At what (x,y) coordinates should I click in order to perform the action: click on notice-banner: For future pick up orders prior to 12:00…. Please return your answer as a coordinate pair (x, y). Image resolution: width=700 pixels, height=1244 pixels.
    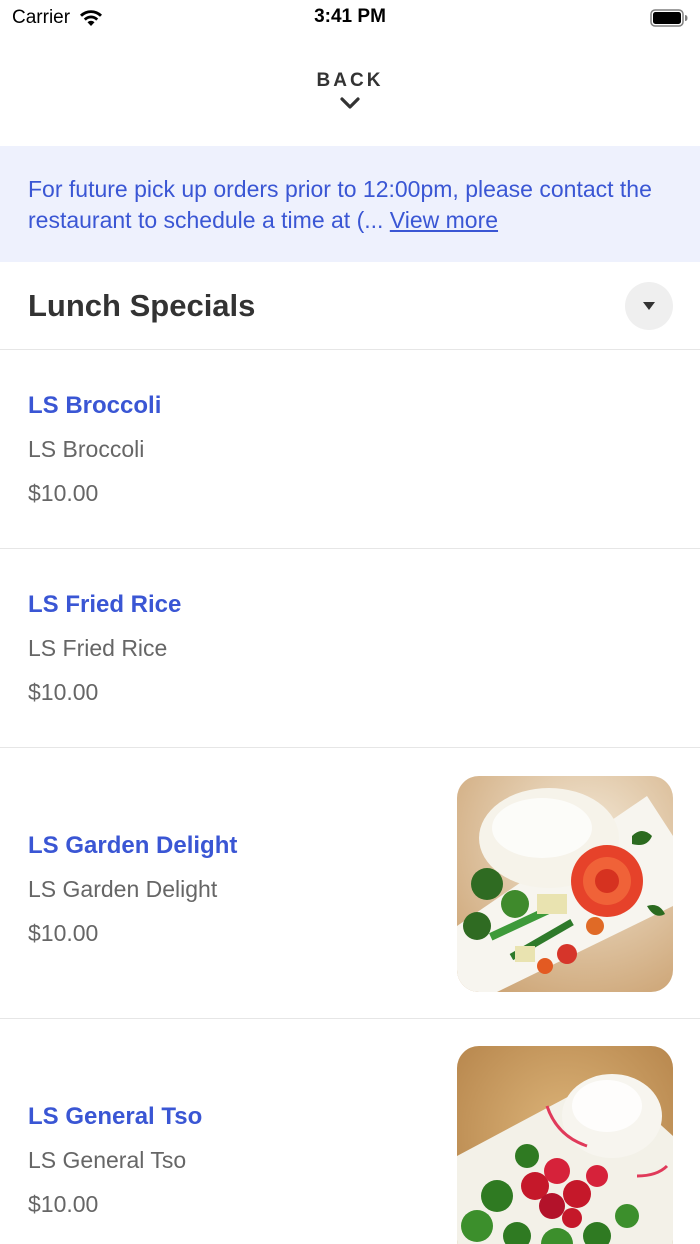
    Looking at the image, I should click on (350, 204).